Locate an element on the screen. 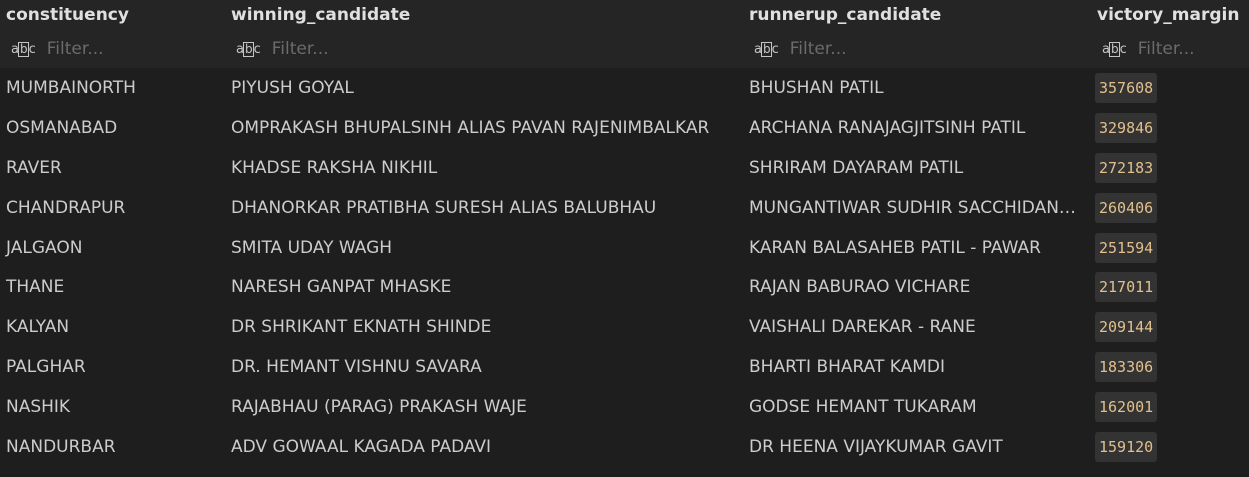  cell-victory-margin: 217011 is located at coordinates (1170, 287).